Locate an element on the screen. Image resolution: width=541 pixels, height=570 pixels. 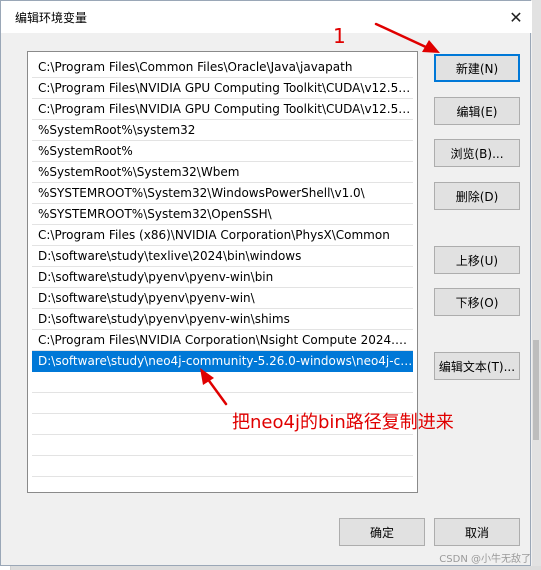
path-row: D:\software\study\pyenv\pyenv-win\bin is located at coordinates (222, 277).